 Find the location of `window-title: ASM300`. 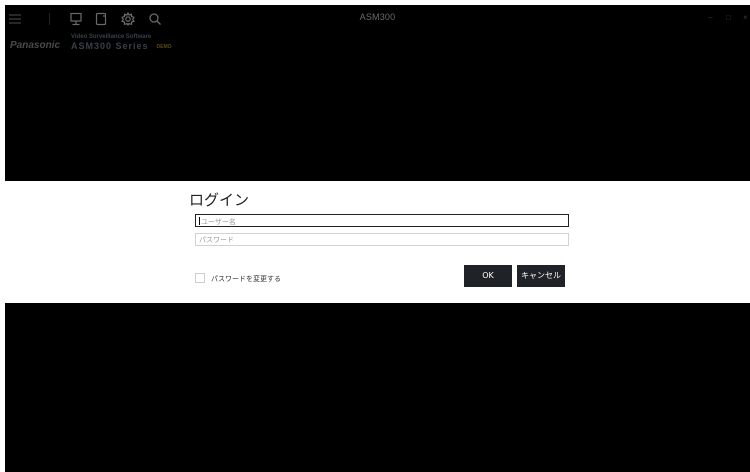

window-title: ASM300 is located at coordinates (377, 17).